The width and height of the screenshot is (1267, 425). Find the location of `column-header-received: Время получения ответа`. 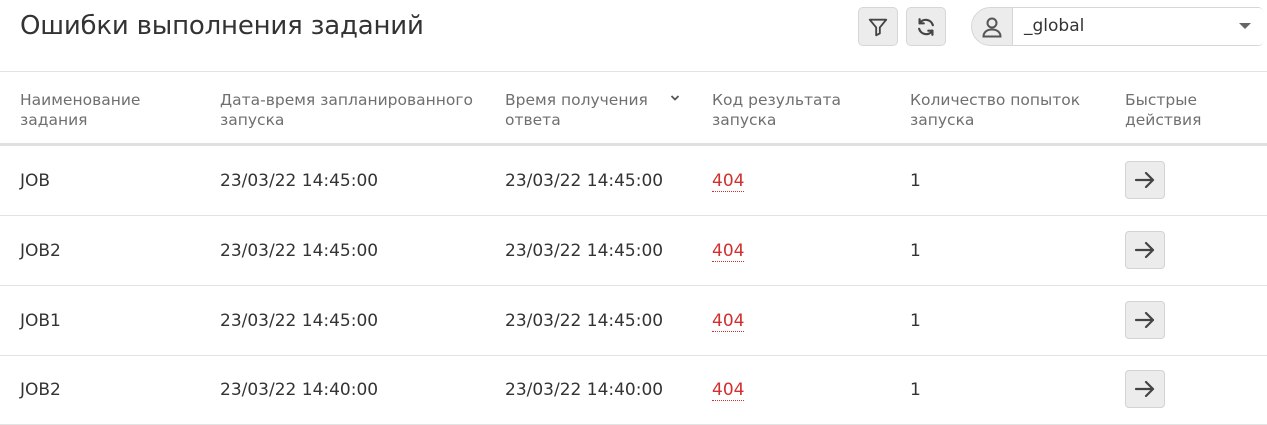

column-header-received: Время получения ответа is located at coordinates (576, 110).